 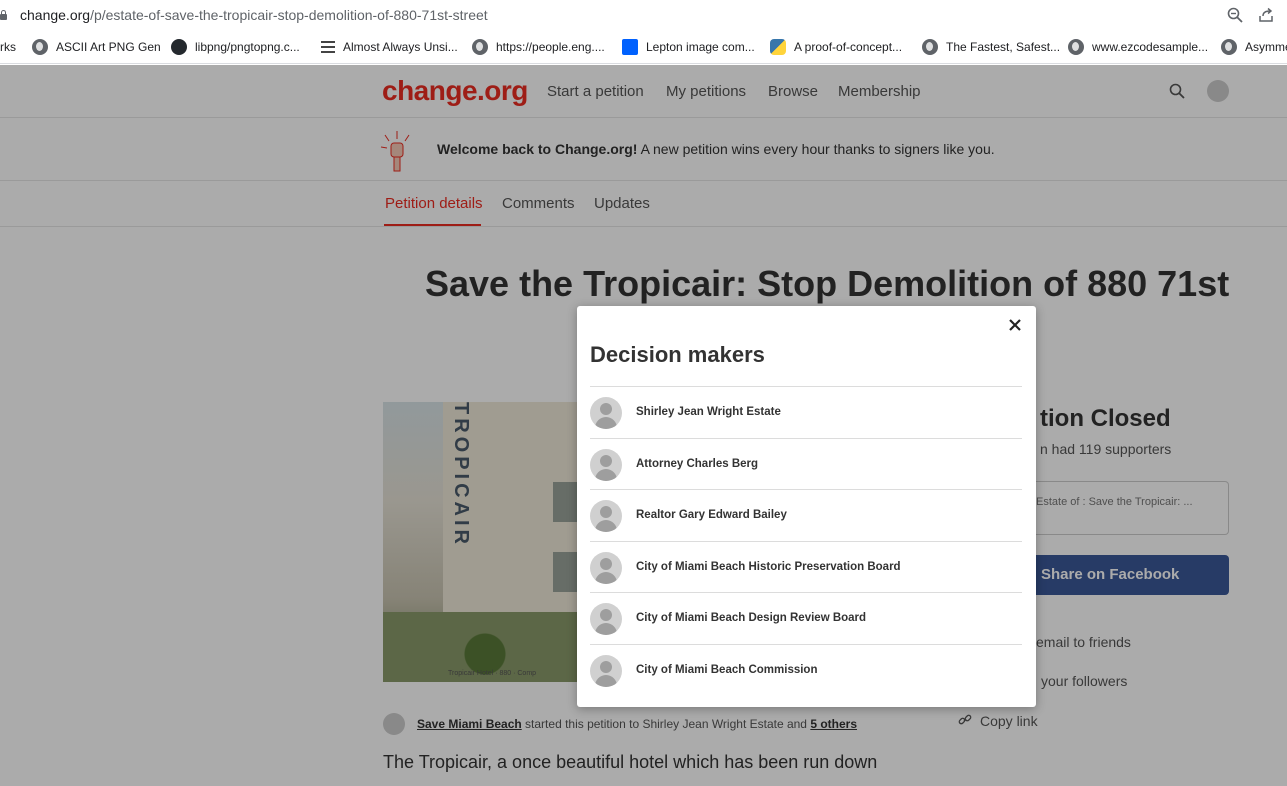 I want to click on zoom-icon, so click(x=1235, y=15).